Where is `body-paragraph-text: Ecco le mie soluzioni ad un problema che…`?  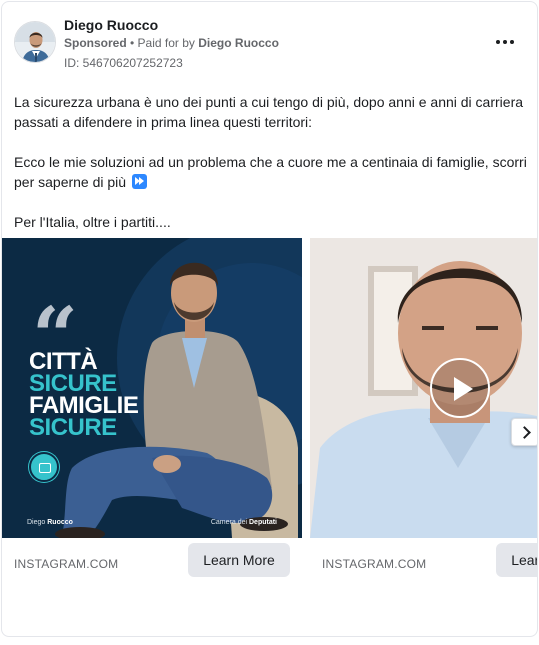 body-paragraph-text: Ecco le mie soluzioni ad un problema che… is located at coordinates (270, 172).